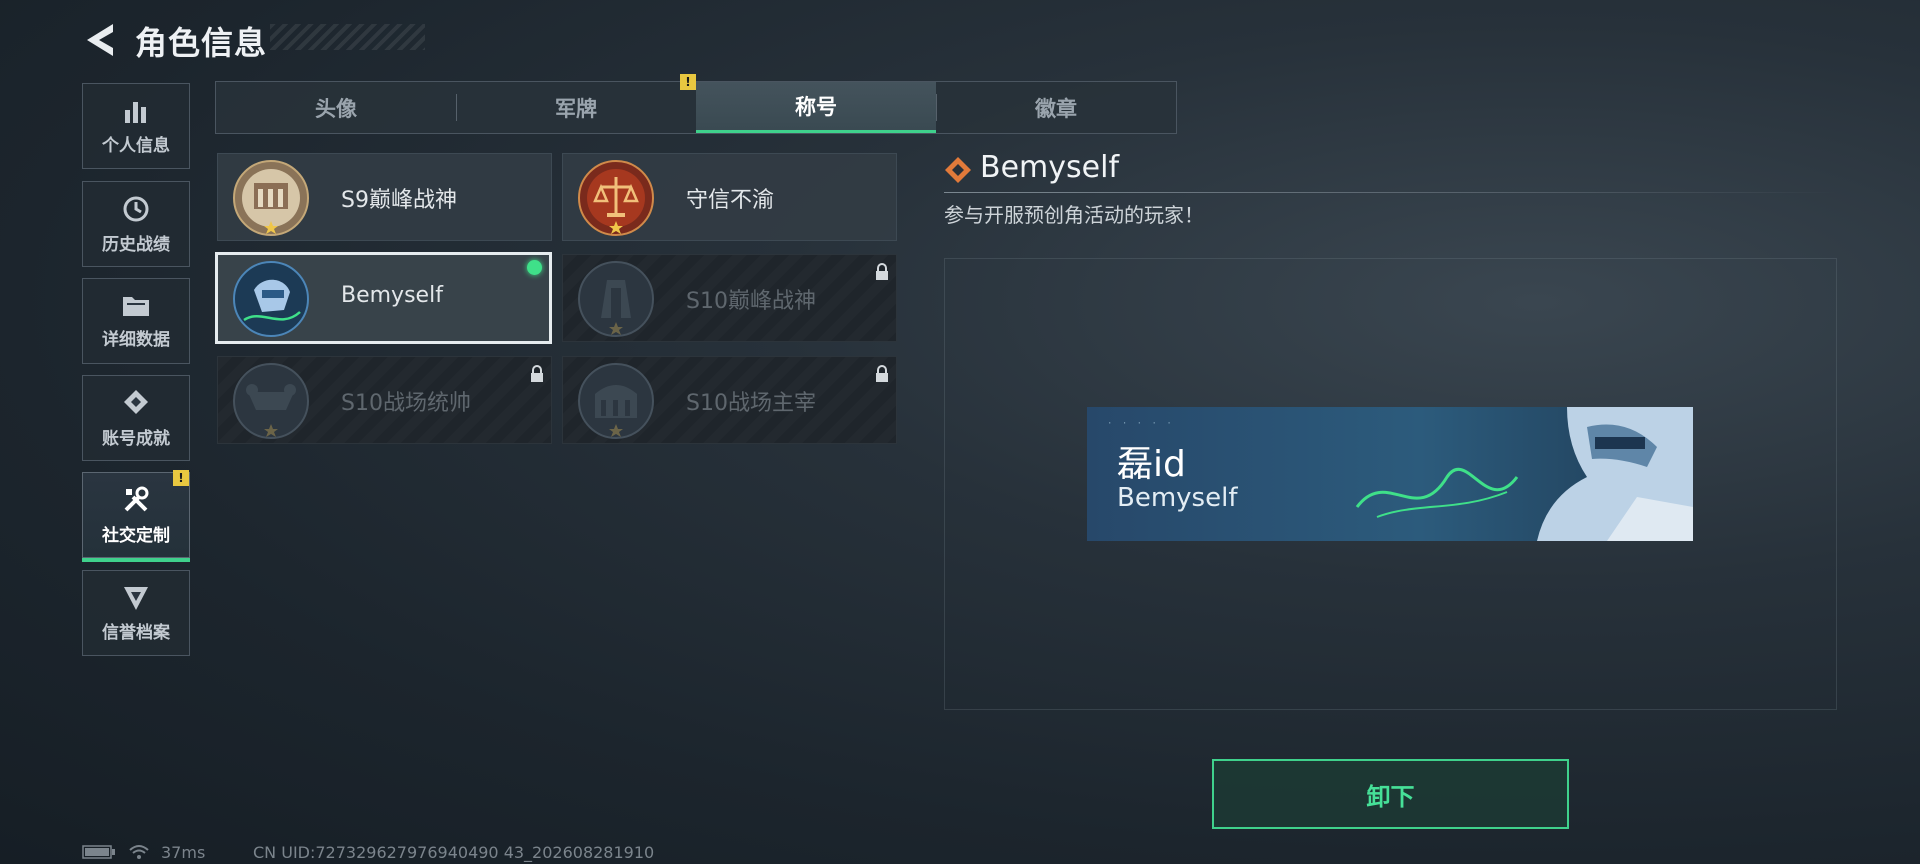 Image resolution: width=1920 pixels, height=864 pixels. I want to click on title-card-locked: S10巅峰战神, so click(729, 298).